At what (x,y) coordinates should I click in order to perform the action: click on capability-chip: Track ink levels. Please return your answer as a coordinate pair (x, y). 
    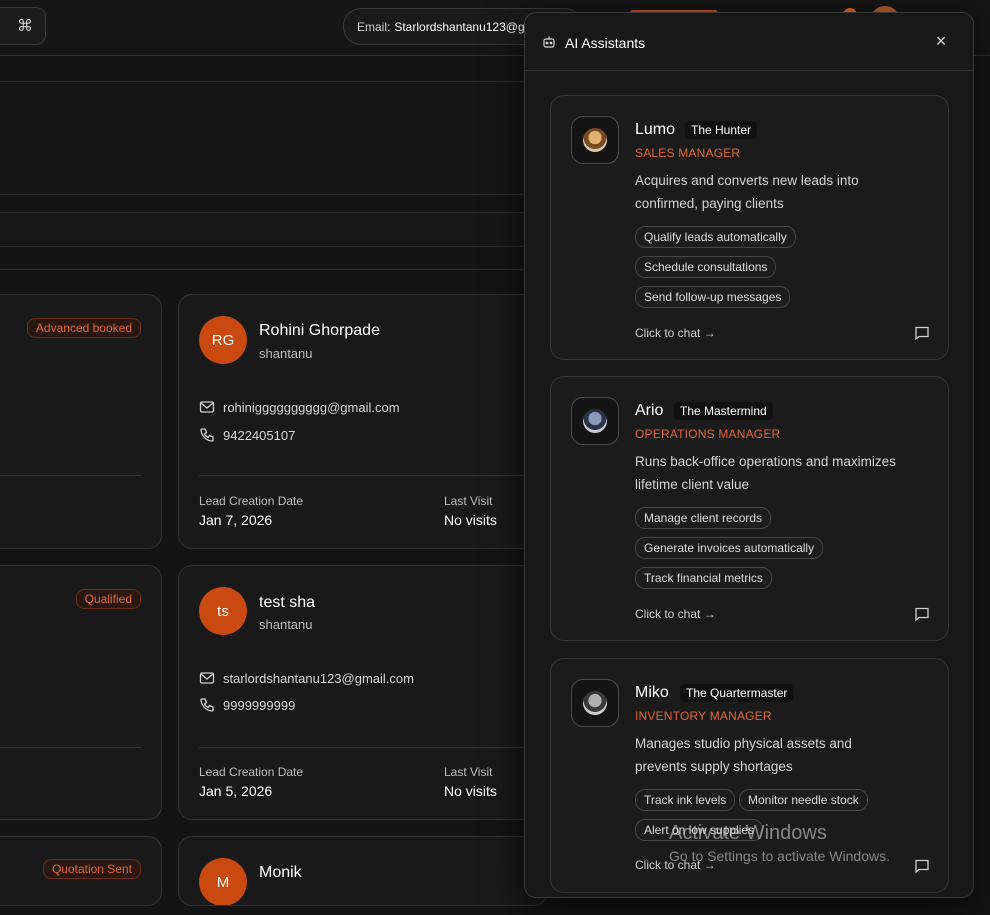
    Looking at the image, I should click on (685, 800).